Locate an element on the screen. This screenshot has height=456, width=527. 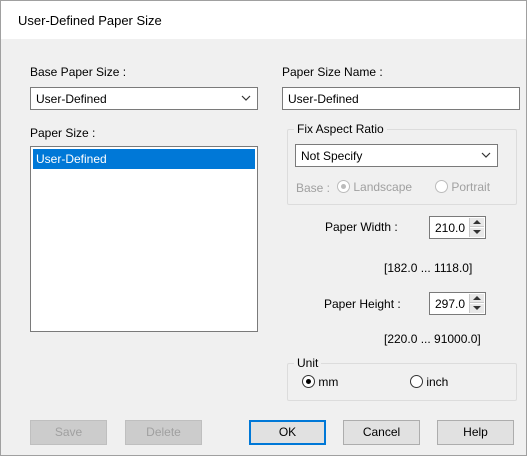
aspect-ratio-value: Not Specify is located at coordinates (332, 156).